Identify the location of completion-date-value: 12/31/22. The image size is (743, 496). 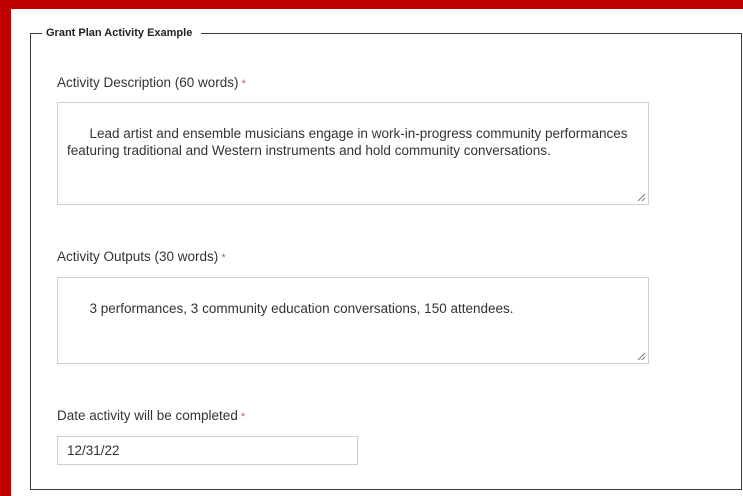
(93, 450).